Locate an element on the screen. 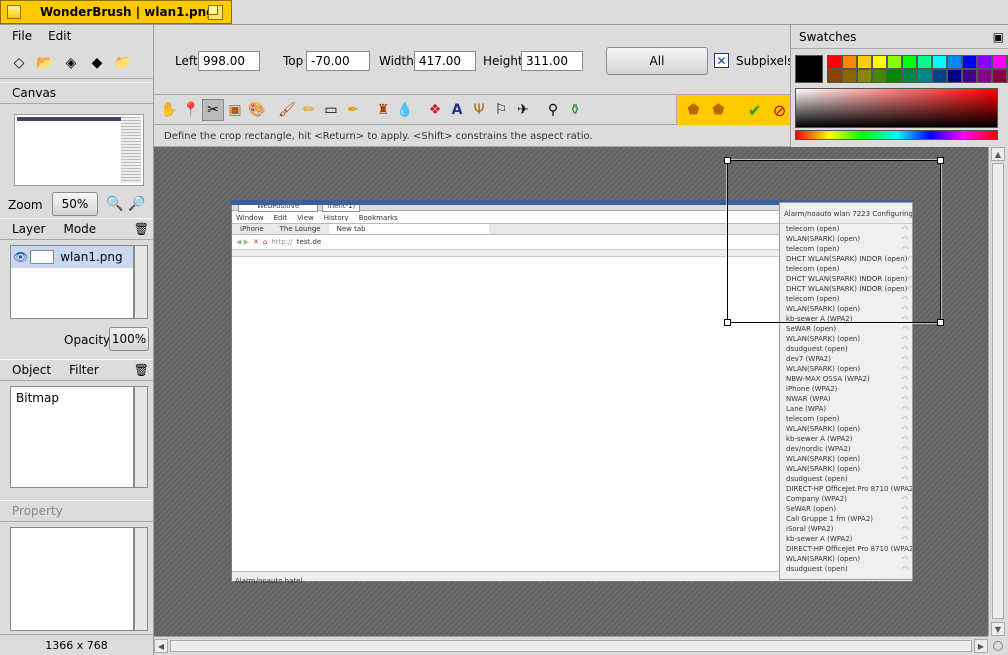  img-url-prefix: http:// is located at coordinates (282, 242).